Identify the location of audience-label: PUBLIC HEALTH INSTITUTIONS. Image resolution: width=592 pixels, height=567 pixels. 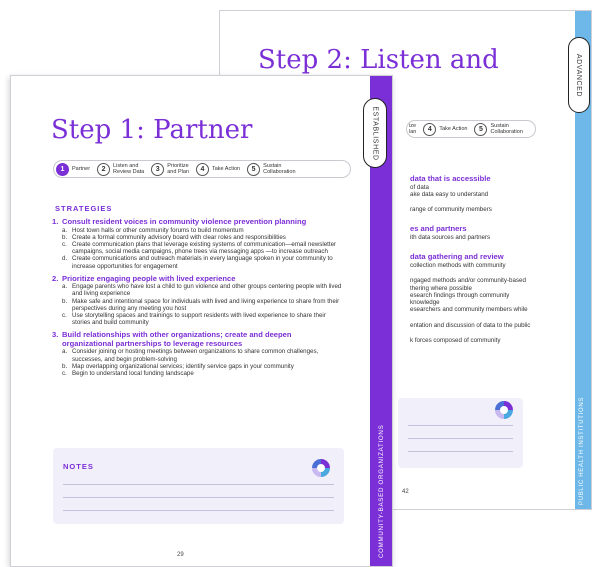
(582, 450).